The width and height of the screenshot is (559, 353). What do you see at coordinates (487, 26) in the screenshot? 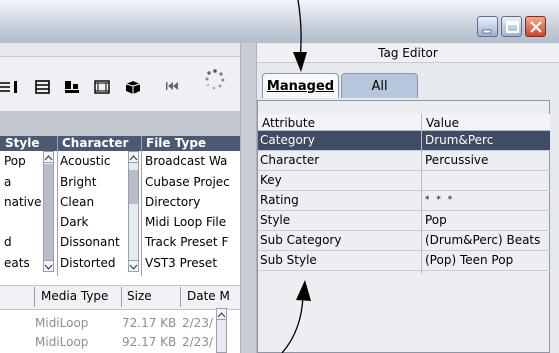
I see `minimize-button` at bounding box center [487, 26].